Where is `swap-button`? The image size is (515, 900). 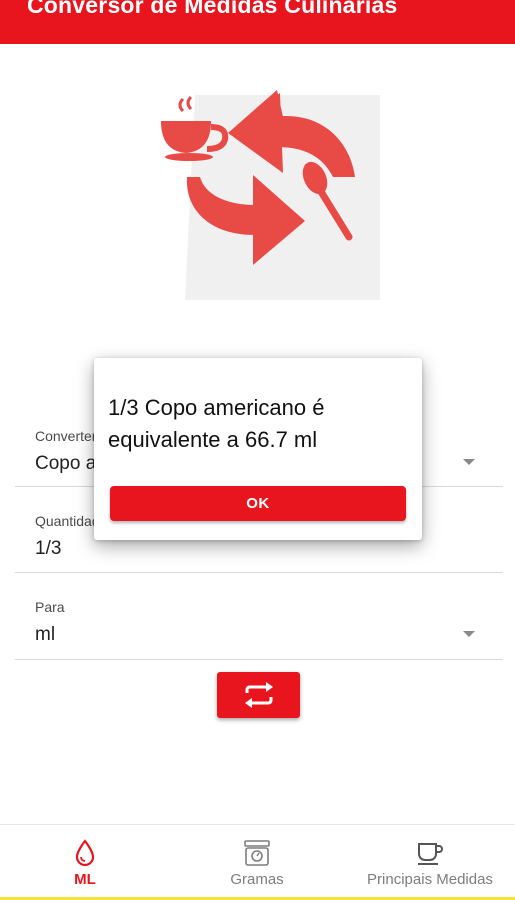
swap-button is located at coordinates (258, 695).